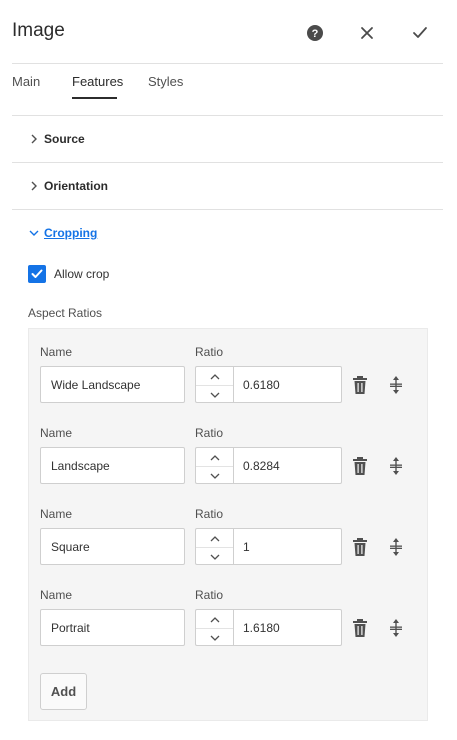 This screenshot has height=740, width=457. I want to click on tab-styles: Styles, so click(165, 81).